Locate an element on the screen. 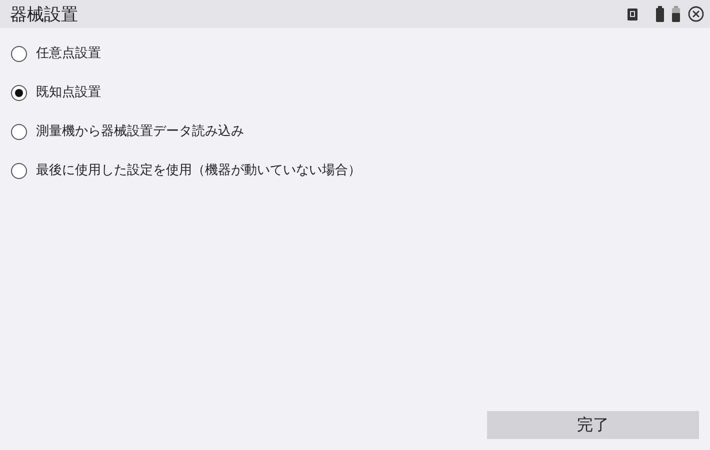  device-icon is located at coordinates (632, 14).